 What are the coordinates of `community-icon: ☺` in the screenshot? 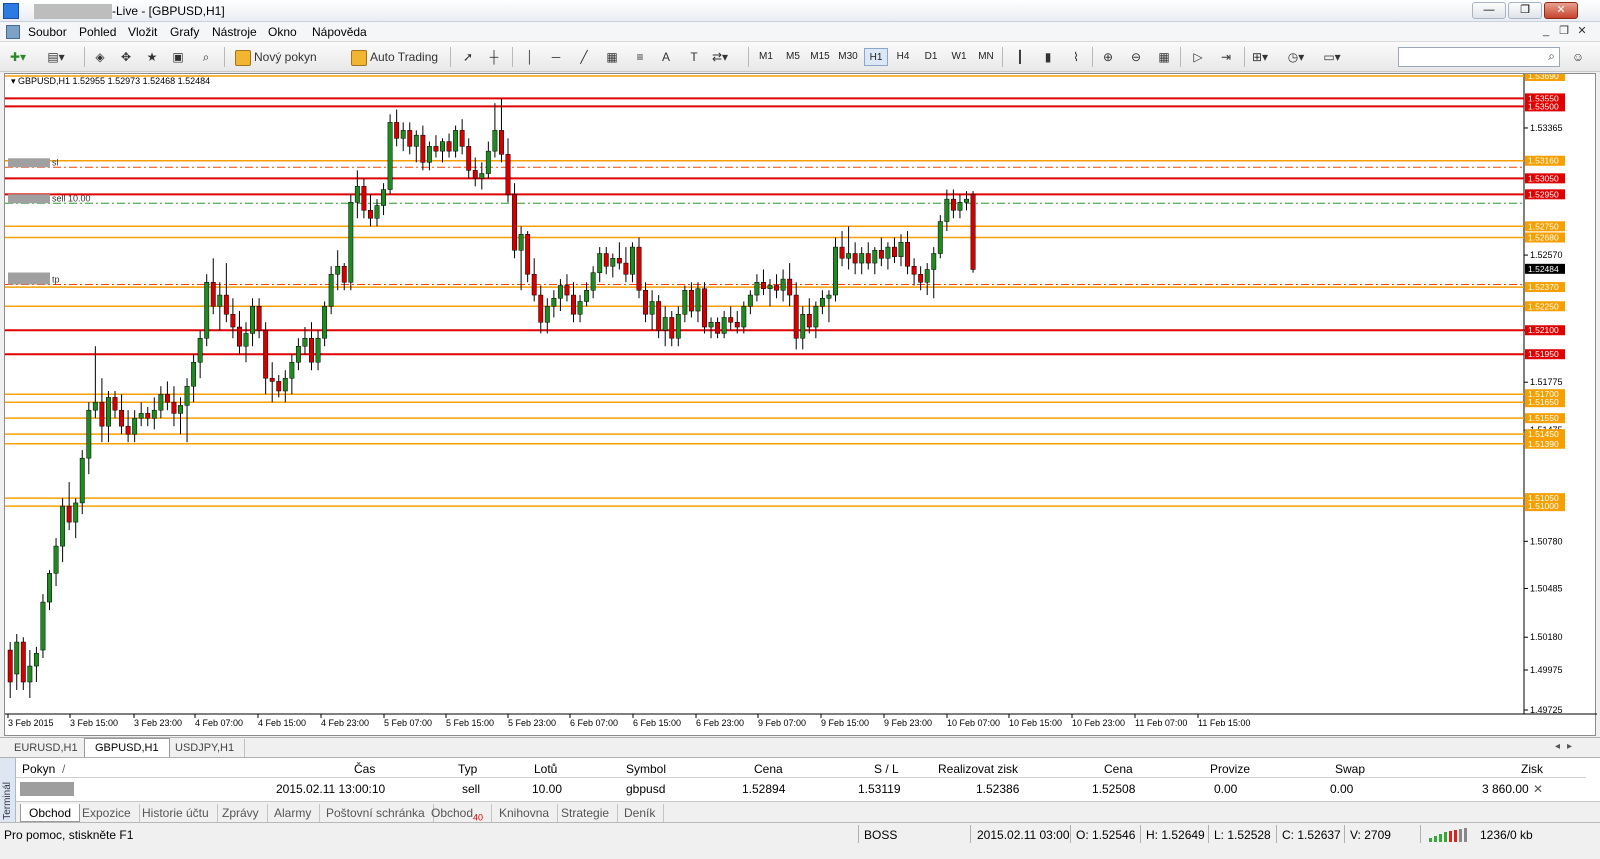 It's located at (1578, 57).